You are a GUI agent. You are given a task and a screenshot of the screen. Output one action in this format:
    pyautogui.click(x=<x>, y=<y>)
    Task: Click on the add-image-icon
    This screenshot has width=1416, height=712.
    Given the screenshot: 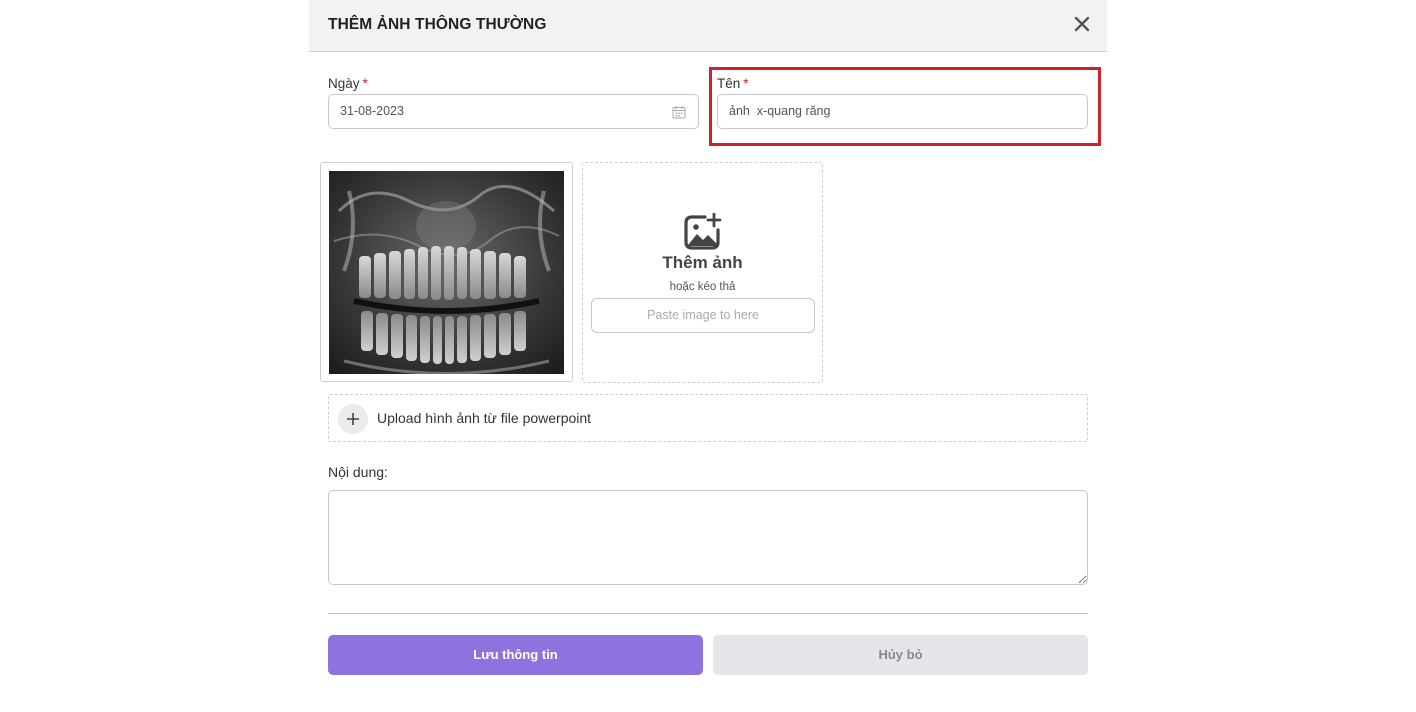 What is the action you would take?
    pyautogui.click(x=703, y=232)
    